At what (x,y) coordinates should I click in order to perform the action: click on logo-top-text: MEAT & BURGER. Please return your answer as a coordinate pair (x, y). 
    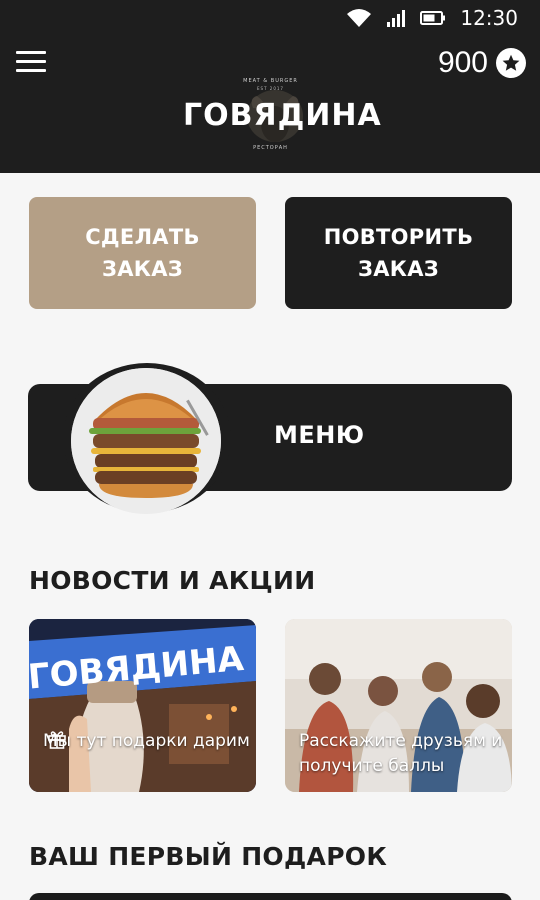
    Looking at the image, I should click on (270, 81).